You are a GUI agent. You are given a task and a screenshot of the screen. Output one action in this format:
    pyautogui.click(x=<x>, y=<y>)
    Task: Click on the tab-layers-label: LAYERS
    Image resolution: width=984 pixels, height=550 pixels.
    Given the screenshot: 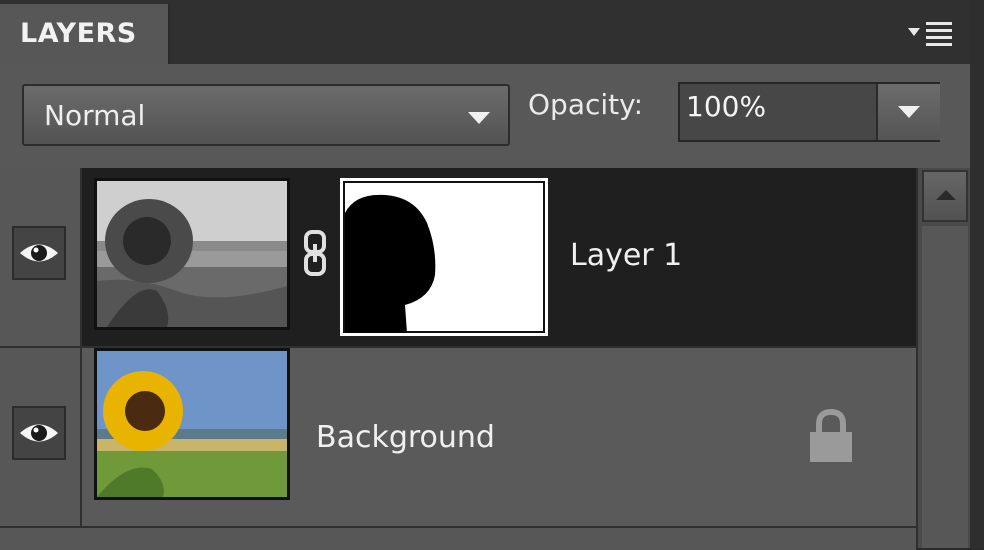 What is the action you would take?
    pyautogui.click(x=78, y=33)
    